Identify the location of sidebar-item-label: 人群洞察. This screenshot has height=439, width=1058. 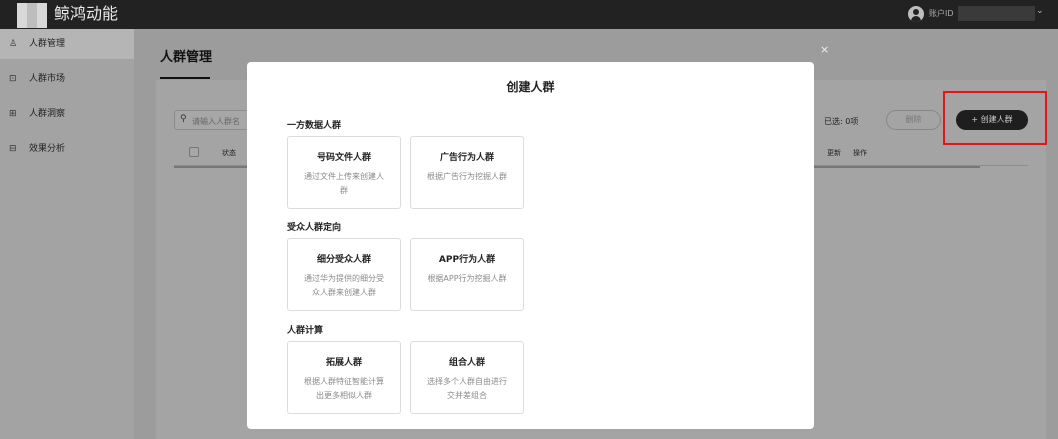
(47, 114).